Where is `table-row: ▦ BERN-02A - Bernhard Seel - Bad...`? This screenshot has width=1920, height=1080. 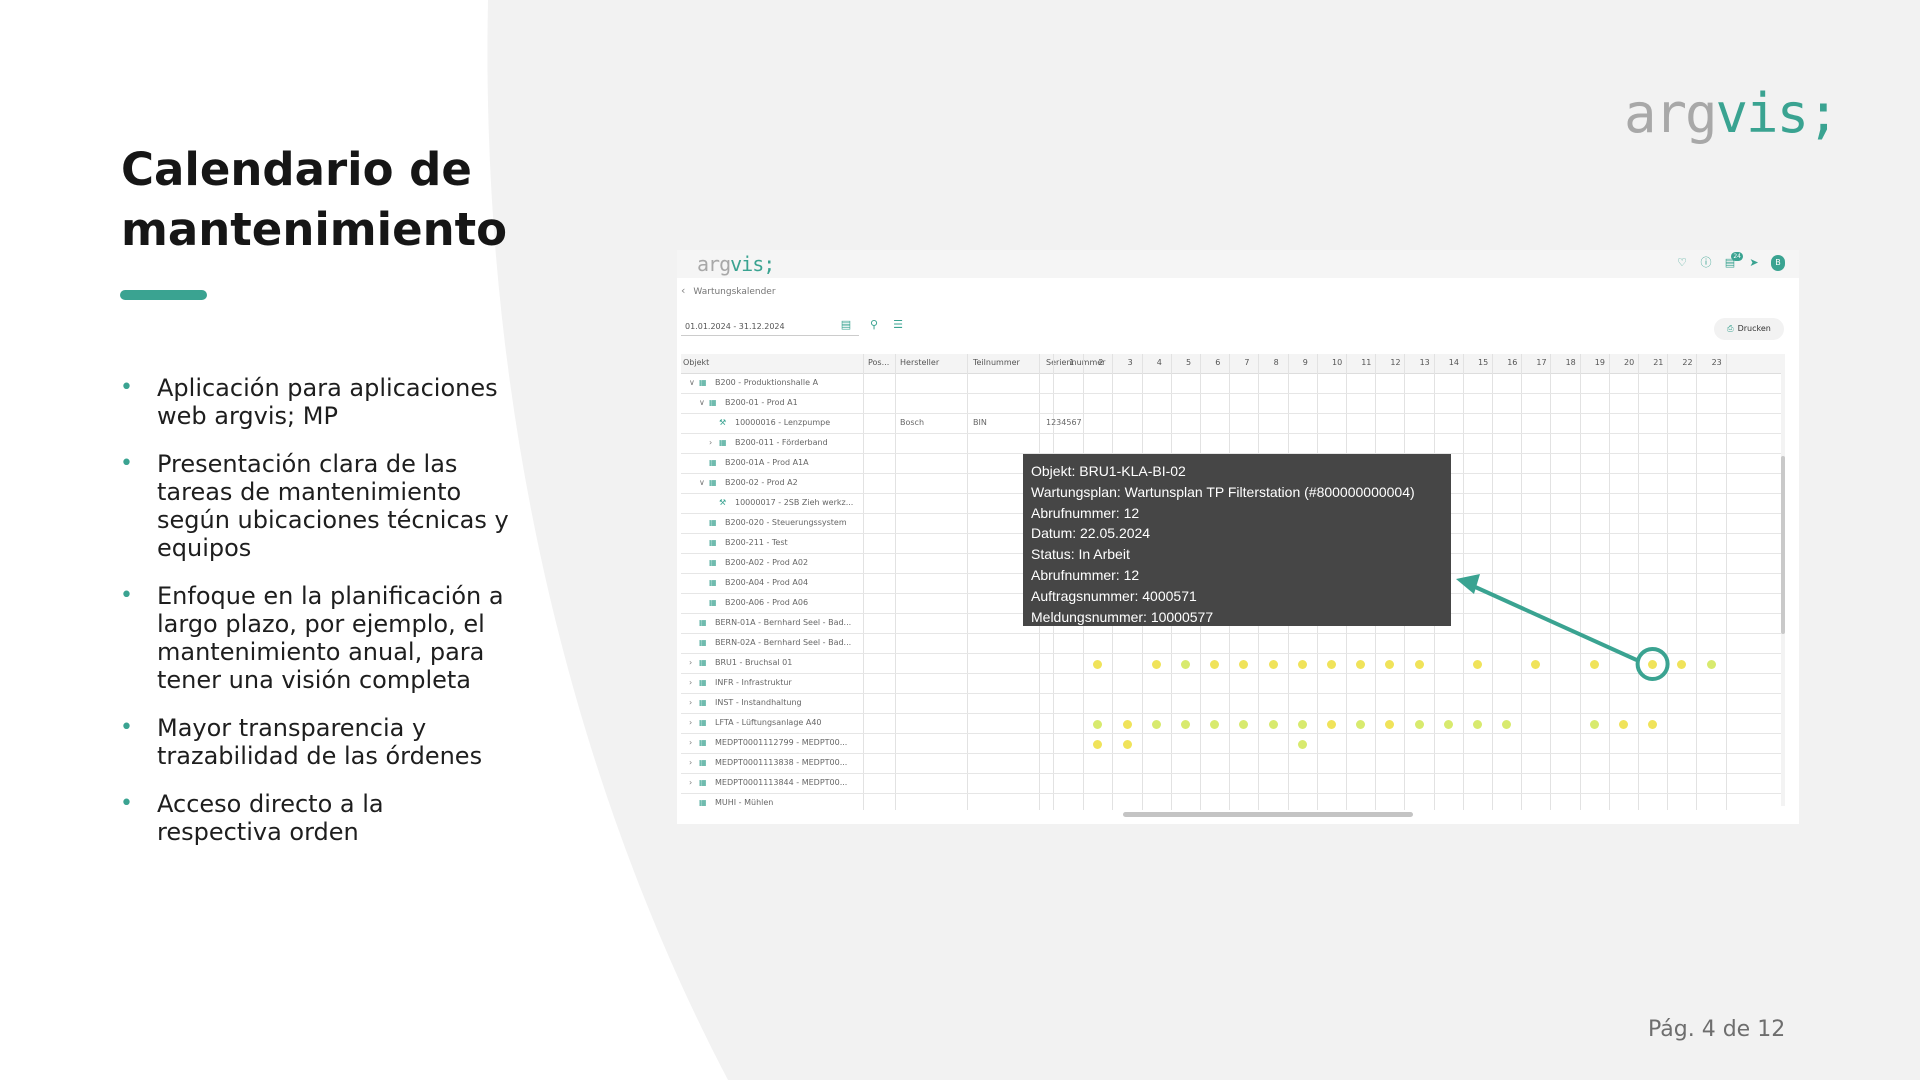
table-row: ▦ BERN-02A - Bernhard Seel - Bad... is located at coordinates (1233, 644).